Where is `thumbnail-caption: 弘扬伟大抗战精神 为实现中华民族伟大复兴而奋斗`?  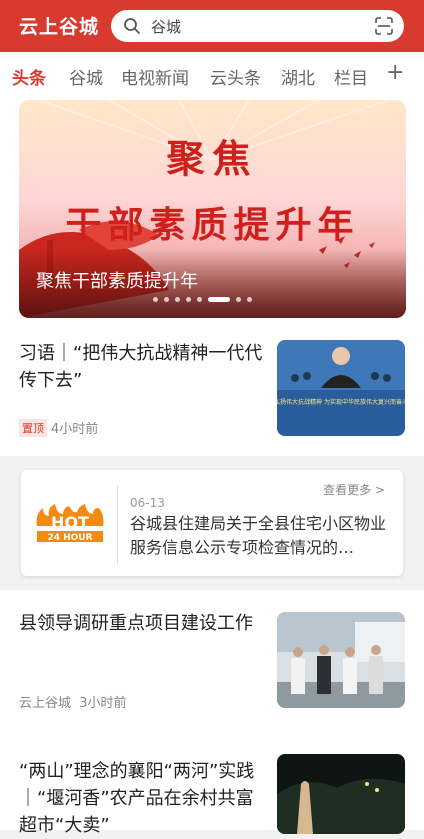
thumbnail-caption: 弘扬伟大抗战精神 为实现中华民族伟大复兴而奋斗 is located at coordinates (341, 402).